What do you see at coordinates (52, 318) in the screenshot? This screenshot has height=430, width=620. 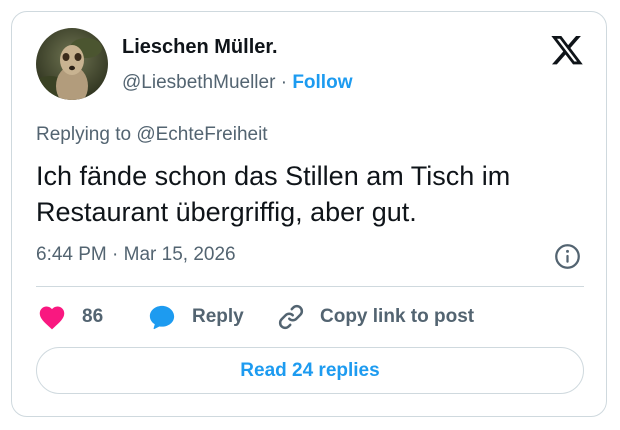 I see `heart-icon` at bounding box center [52, 318].